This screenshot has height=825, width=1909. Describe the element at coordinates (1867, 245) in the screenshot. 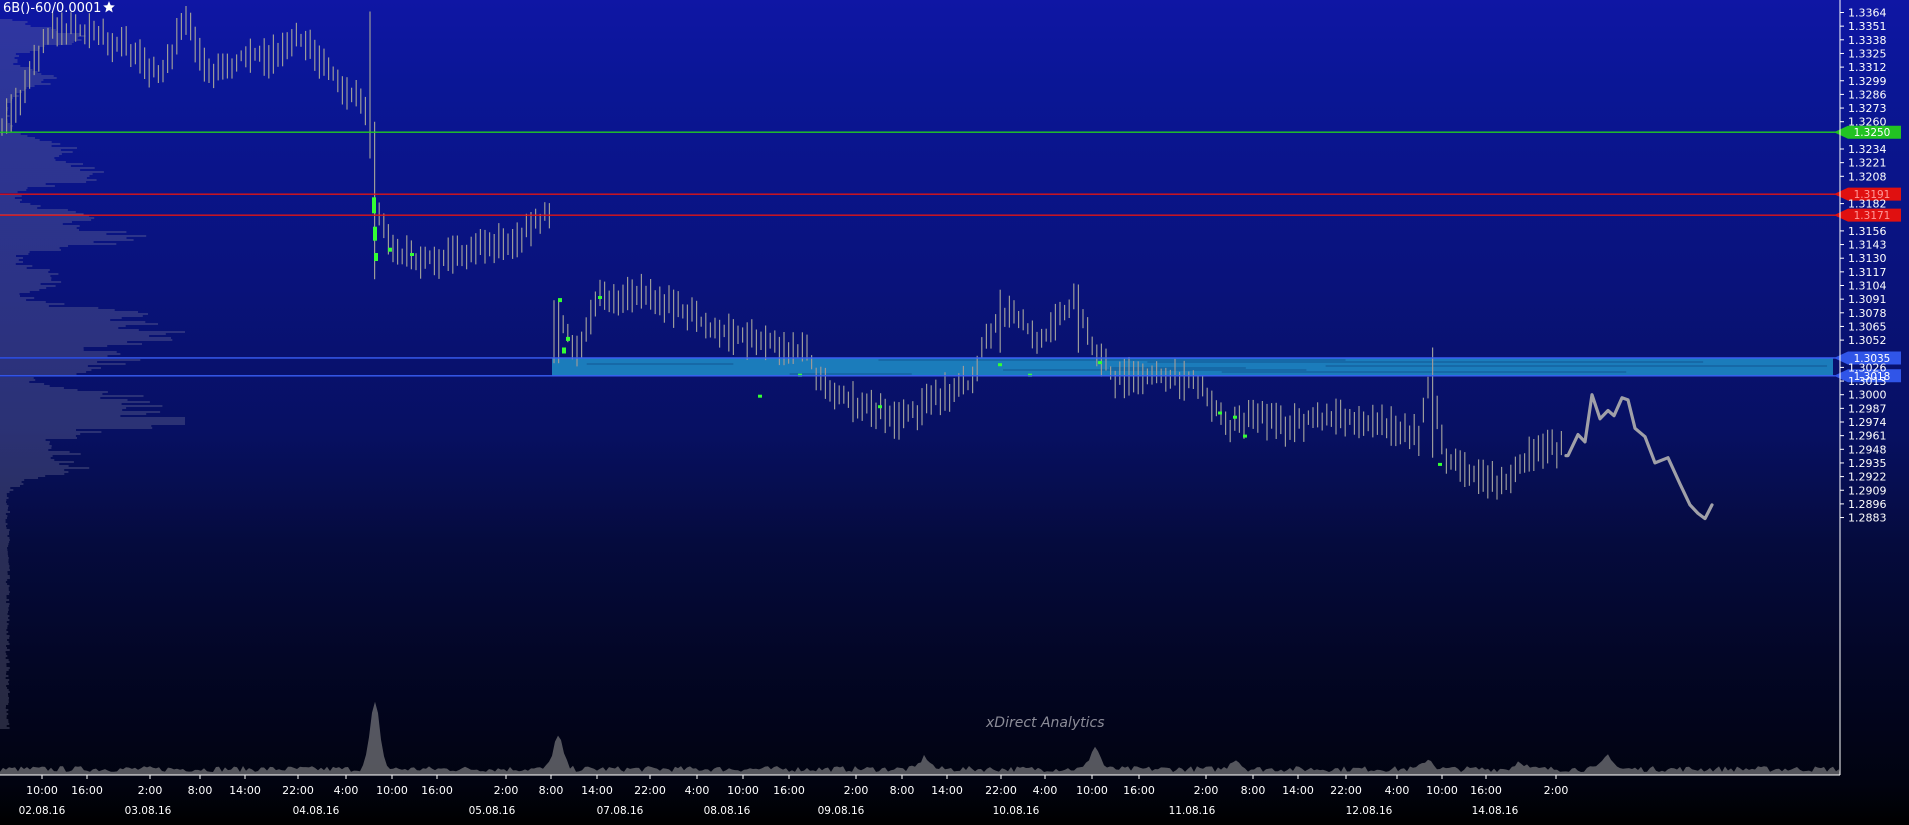

I see `price-tick-label: 1.3143` at that location.